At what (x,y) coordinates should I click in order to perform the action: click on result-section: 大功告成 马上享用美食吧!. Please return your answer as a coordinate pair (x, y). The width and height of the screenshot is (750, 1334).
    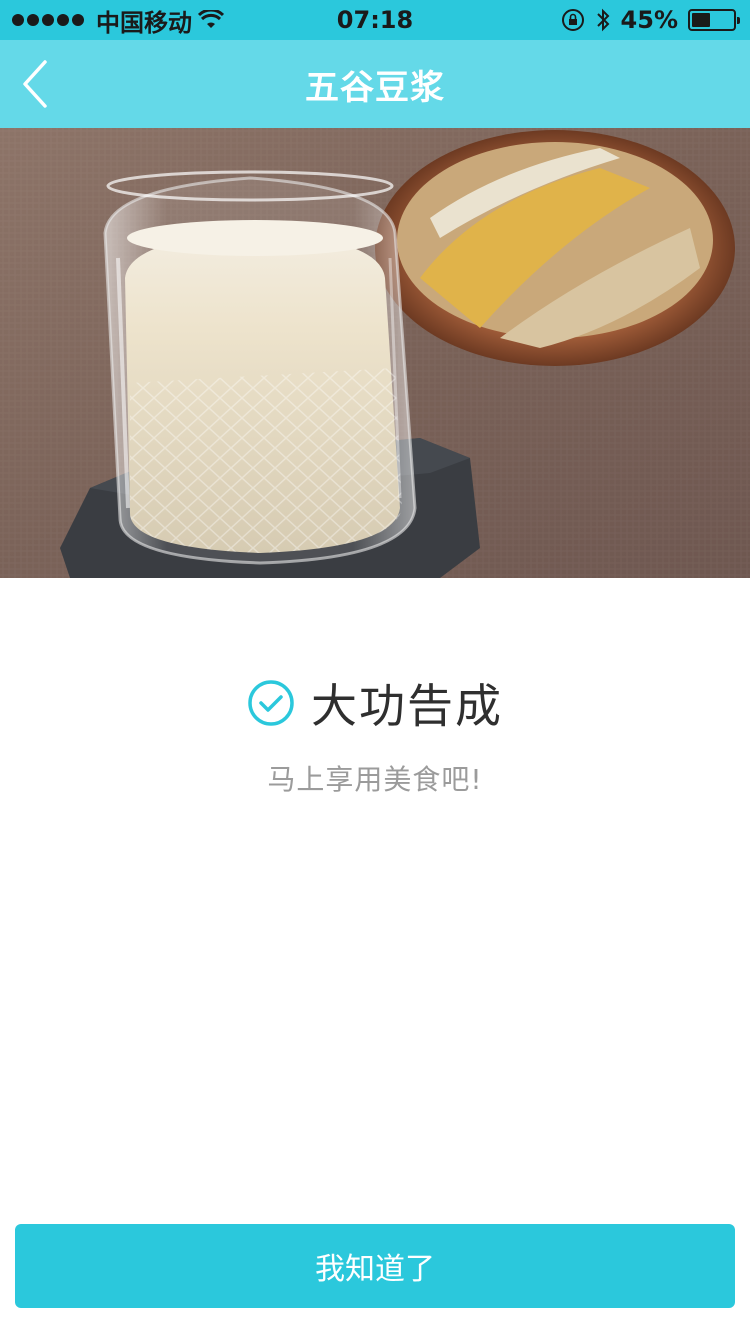
    Looking at the image, I should click on (375, 734).